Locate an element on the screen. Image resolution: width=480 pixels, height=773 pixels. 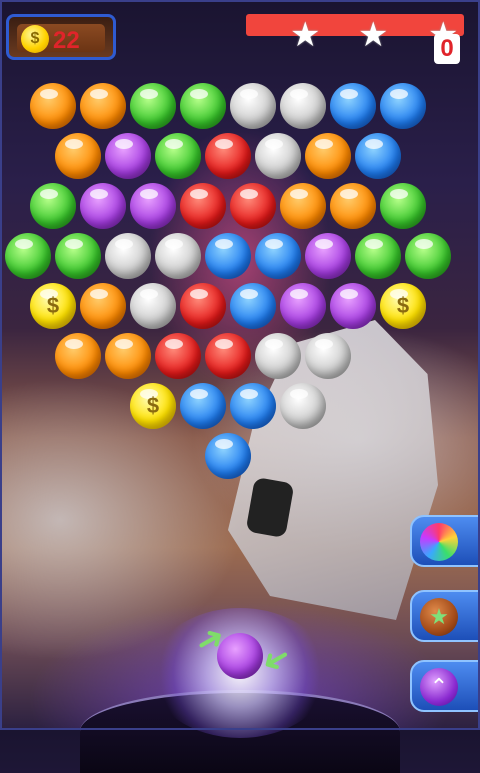
bomb-icon: ★ is located at coordinates (439, 617).